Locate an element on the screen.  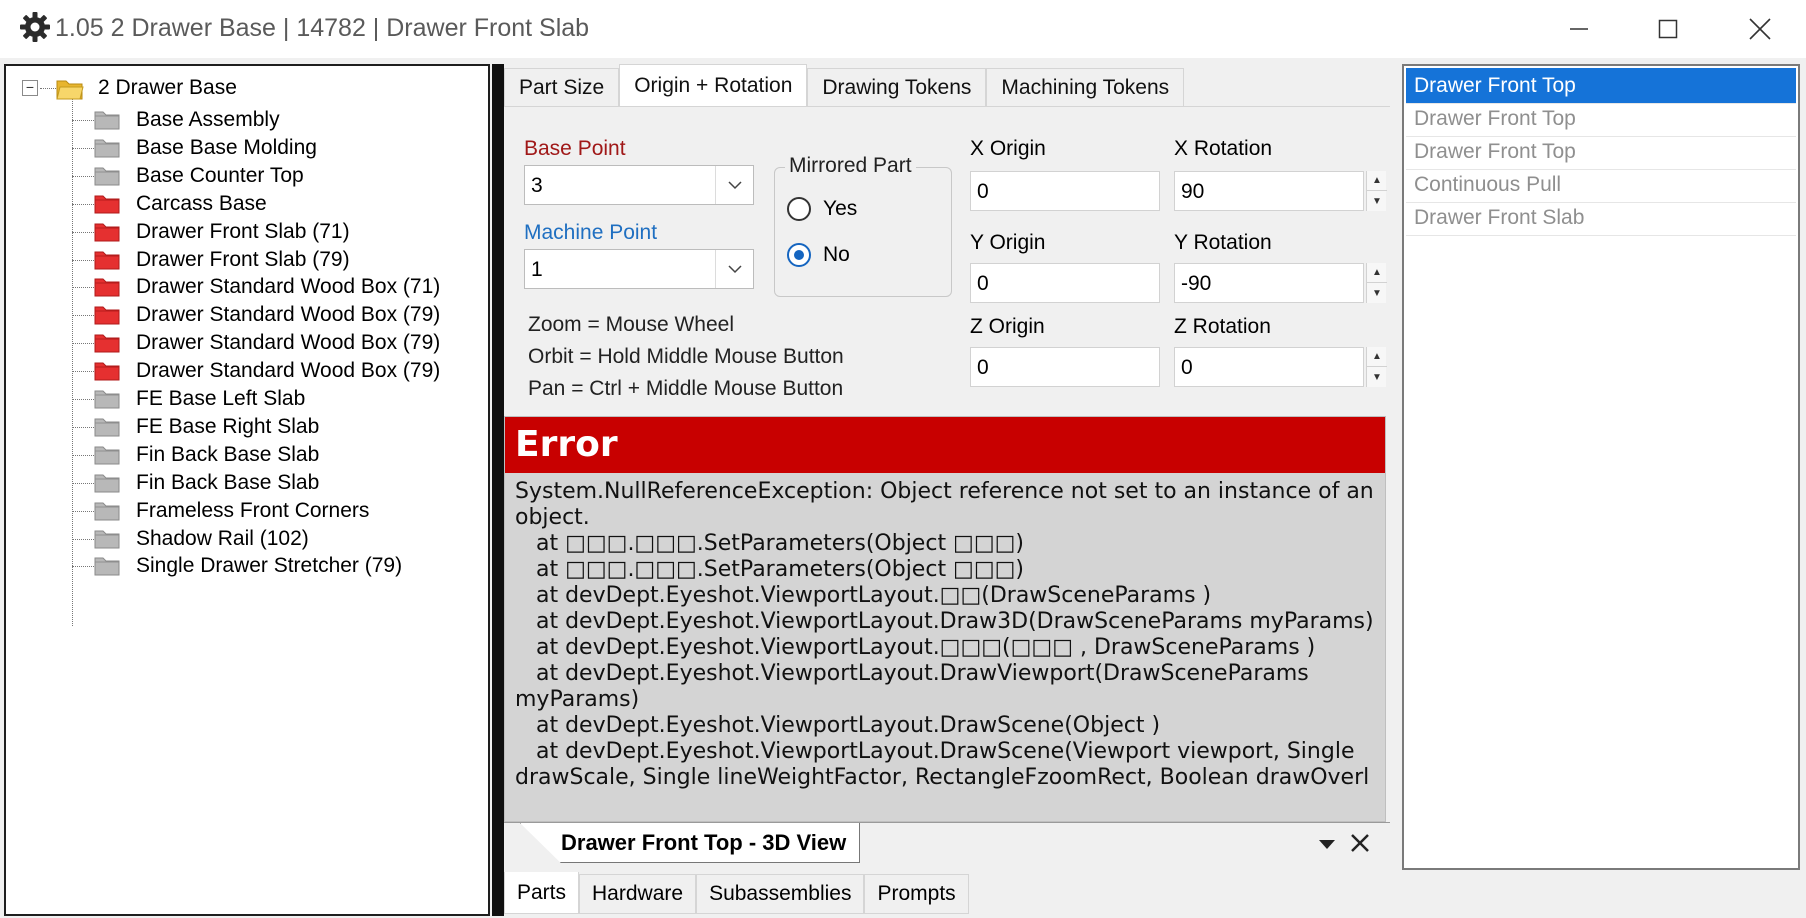
tree-item-label: Carcass Base is located at coordinates (201, 203).